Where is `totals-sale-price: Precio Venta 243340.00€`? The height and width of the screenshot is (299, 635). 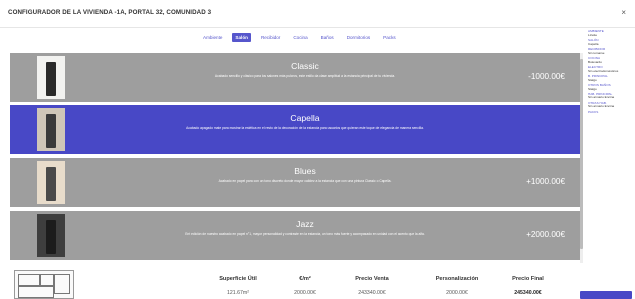 totals-sale-price: Precio Venta 243340.00€ is located at coordinates (372, 286).